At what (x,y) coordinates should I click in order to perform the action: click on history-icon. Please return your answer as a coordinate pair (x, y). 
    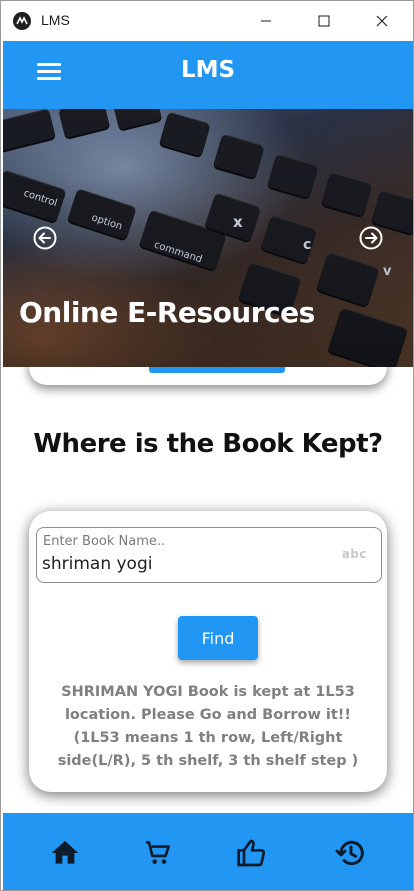
    Looking at the image, I should click on (349, 853).